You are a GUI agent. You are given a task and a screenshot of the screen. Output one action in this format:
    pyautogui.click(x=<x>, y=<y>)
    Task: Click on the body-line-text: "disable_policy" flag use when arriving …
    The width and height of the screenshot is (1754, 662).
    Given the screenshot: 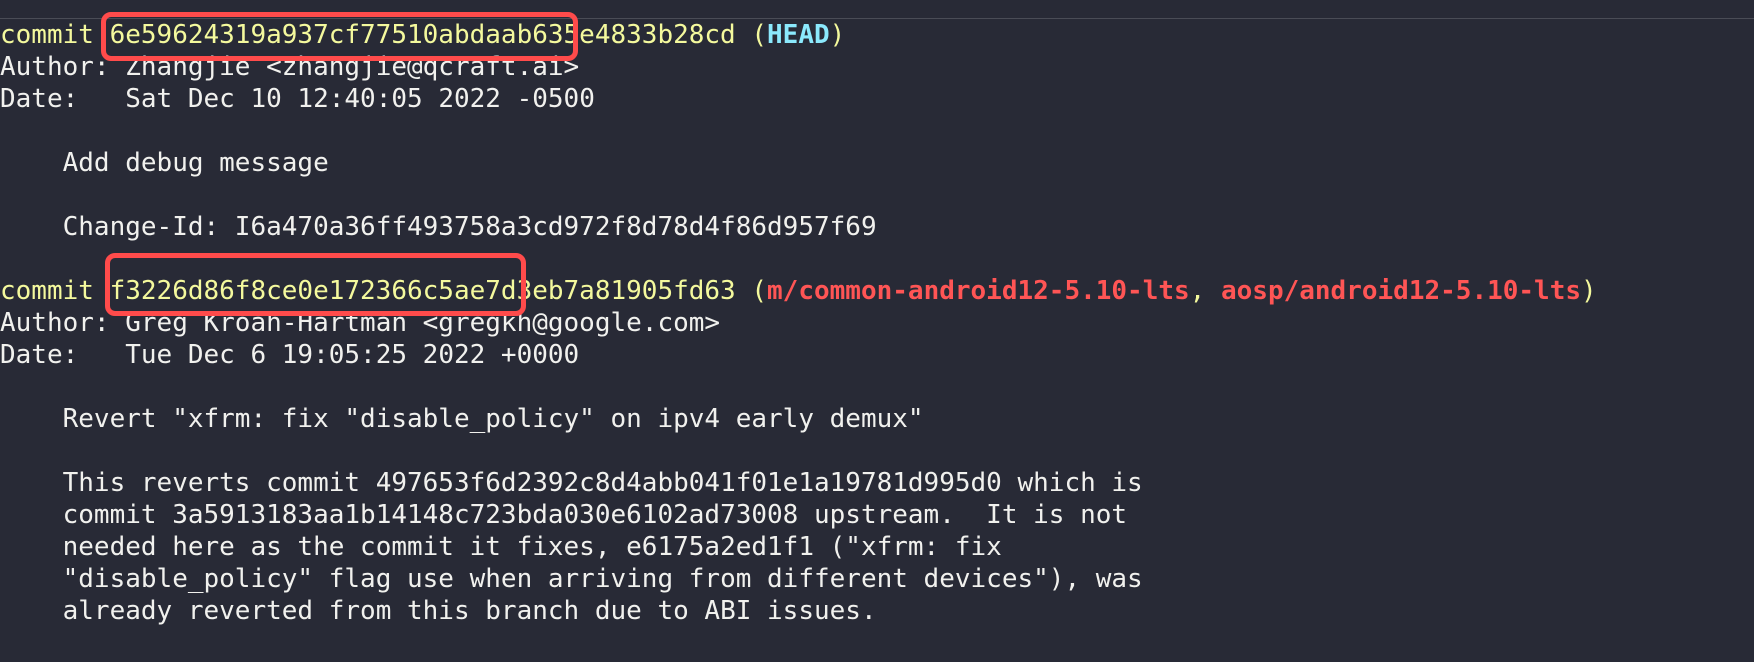 What is the action you would take?
    pyautogui.click(x=602, y=579)
    